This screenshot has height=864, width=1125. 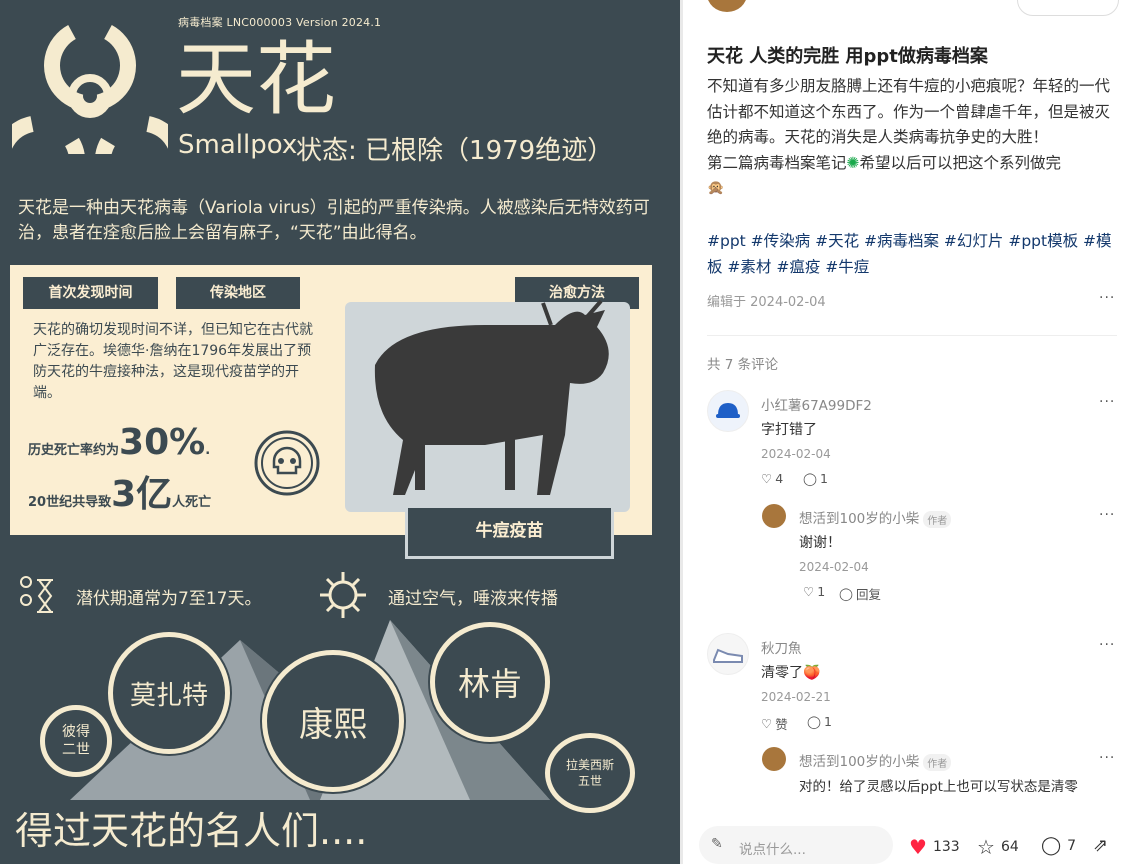 What do you see at coordinates (821, 591) in the screenshot?
I see `like-count: 1` at bounding box center [821, 591].